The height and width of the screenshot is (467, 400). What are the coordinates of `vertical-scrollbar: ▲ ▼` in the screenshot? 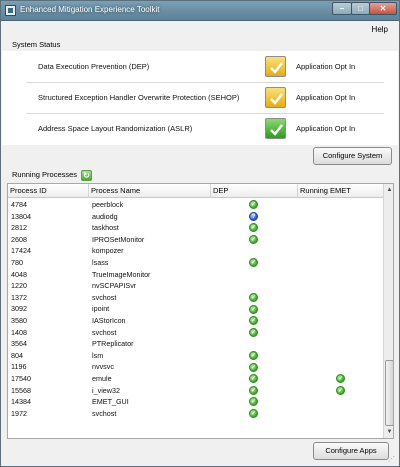 It's located at (388, 311).